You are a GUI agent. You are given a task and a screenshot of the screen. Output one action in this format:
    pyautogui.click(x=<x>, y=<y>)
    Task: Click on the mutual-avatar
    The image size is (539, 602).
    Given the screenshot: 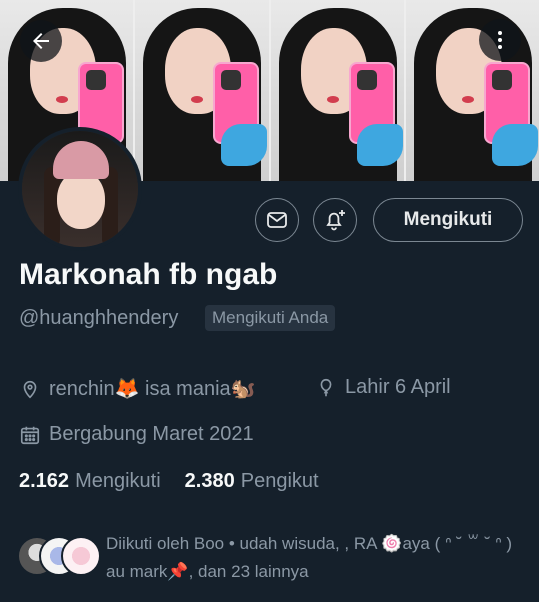 What is the action you would take?
    pyautogui.click(x=81, y=556)
    